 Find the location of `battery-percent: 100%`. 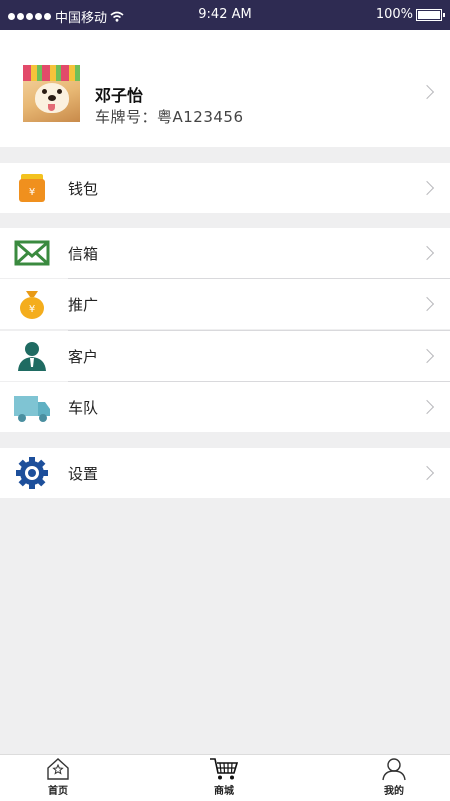

battery-percent: 100% is located at coordinates (394, 14).